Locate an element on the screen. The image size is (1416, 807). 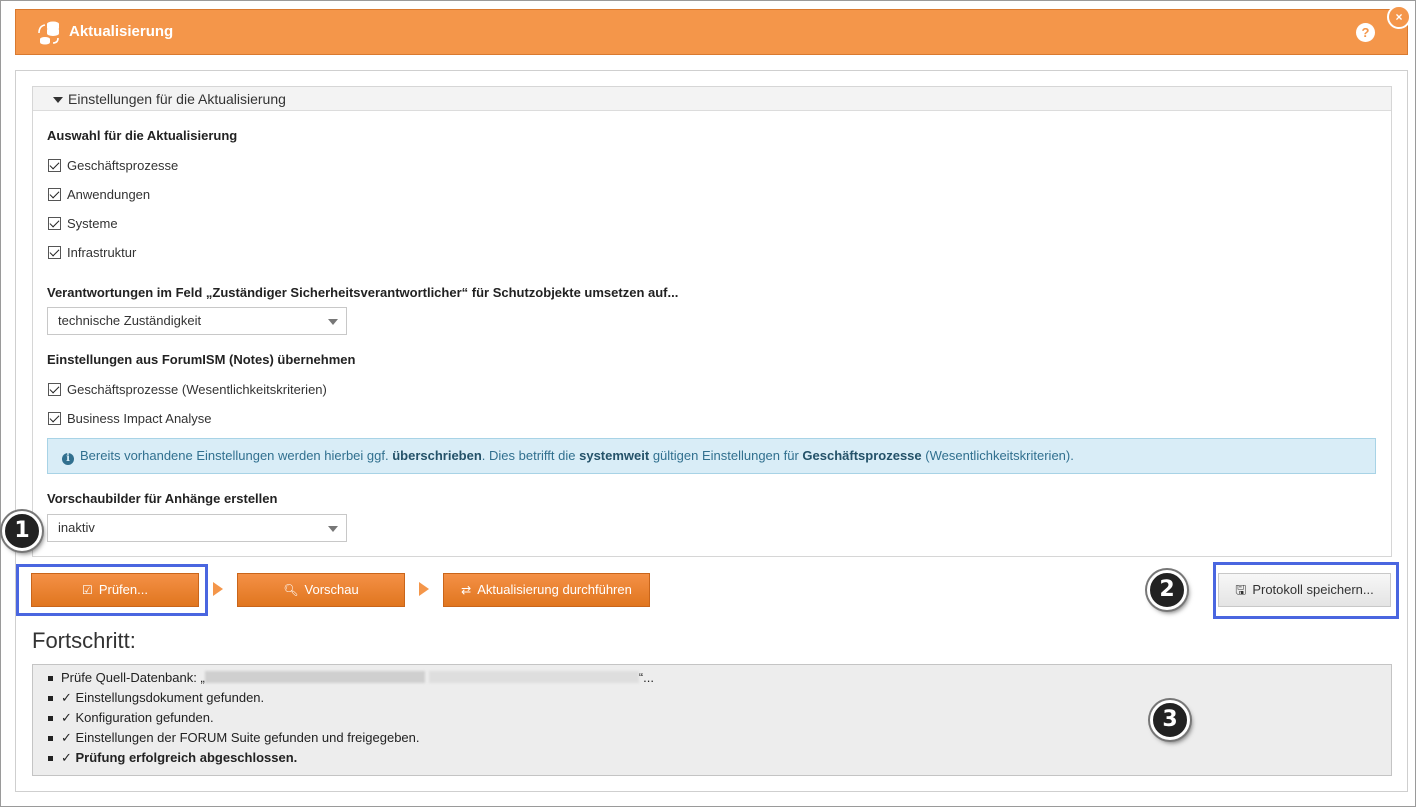
callout-badge-2: 2 is located at coordinates (1167, 590).